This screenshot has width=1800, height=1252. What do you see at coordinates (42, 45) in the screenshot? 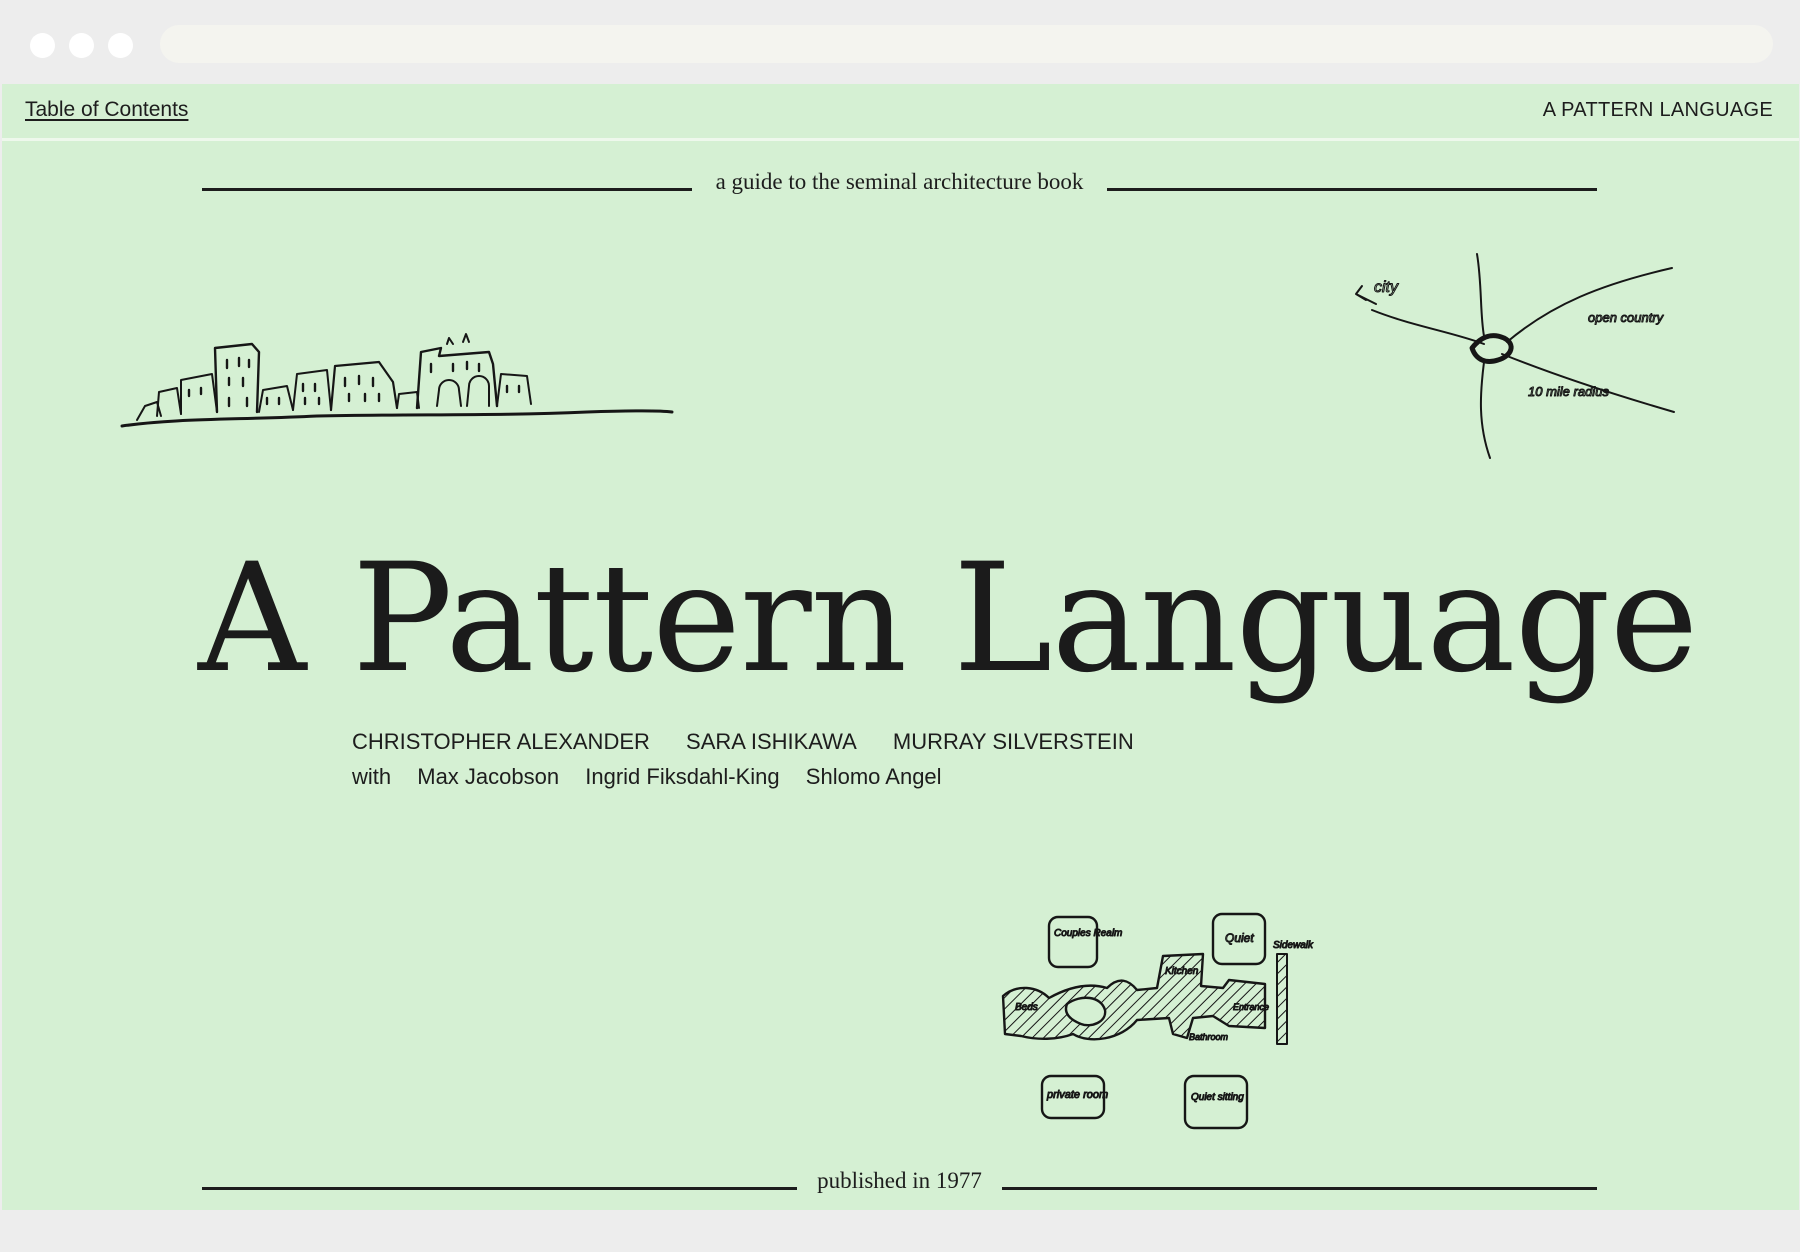
I see `close-dot-button` at bounding box center [42, 45].